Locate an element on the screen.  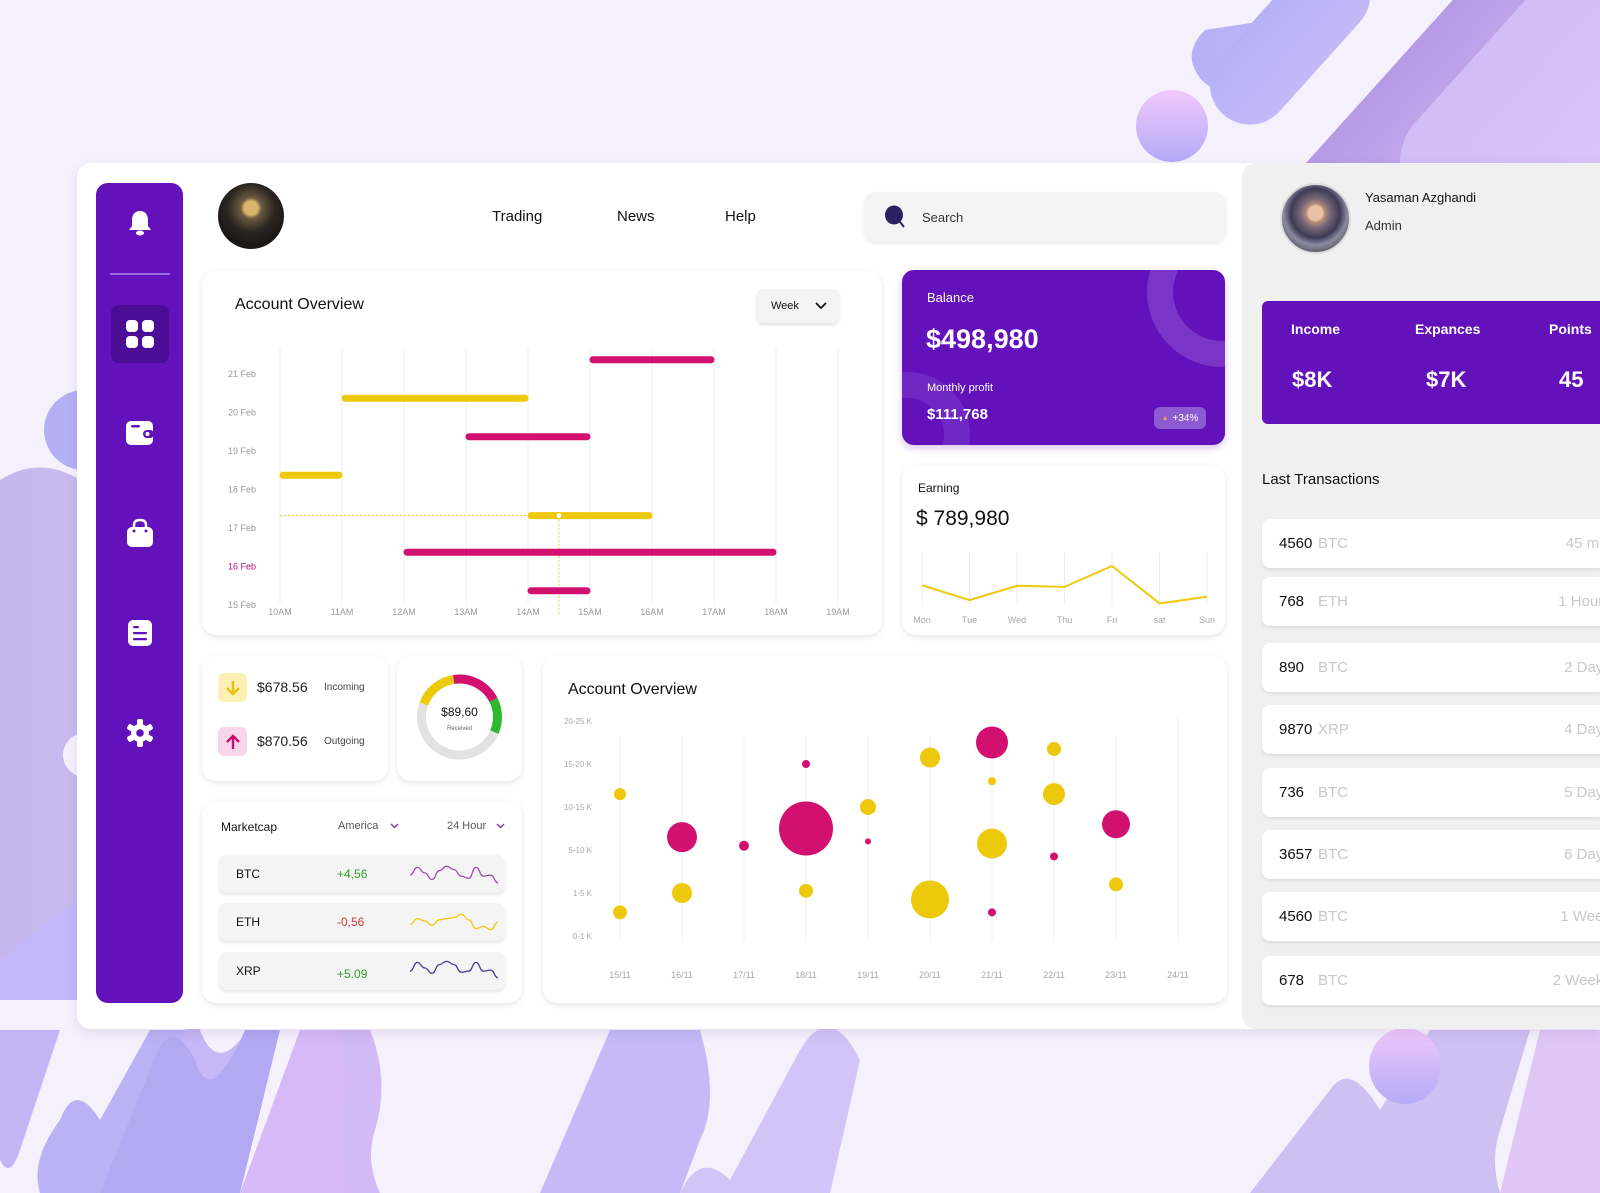
transaction-row: 678 BTC 2 Weeks ago is located at coordinates (1431, 980).